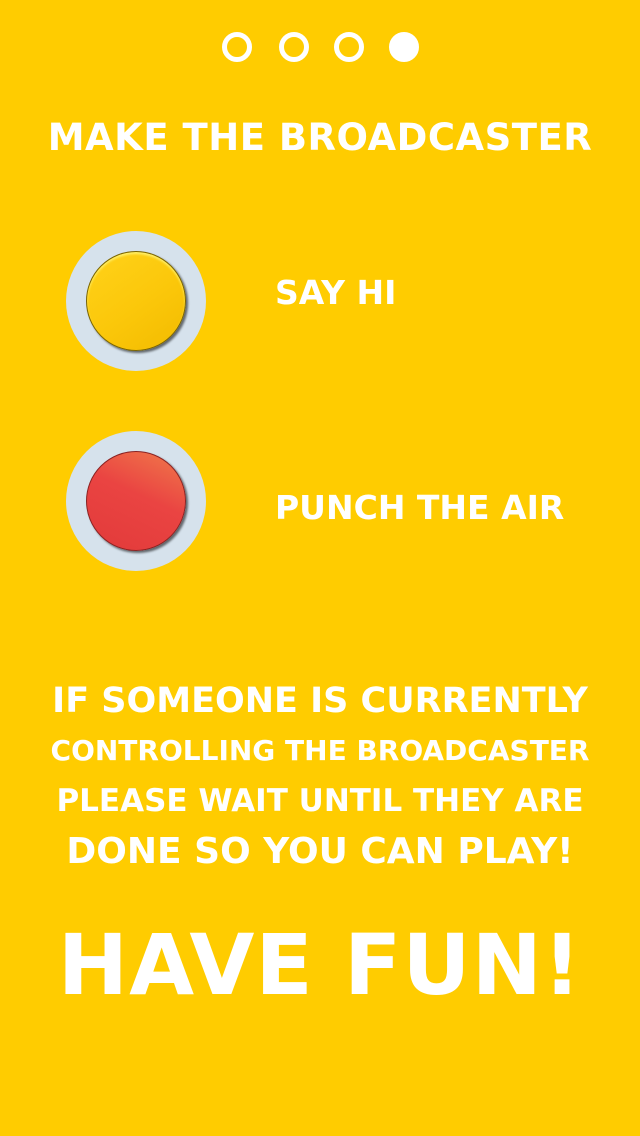 The height and width of the screenshot is (1136, 640). Describe the element at coordinates (320, 801) in the screenshot. I see `notice-line-3: PLEASE WAIT UNTIL THEY ARE` at that location.